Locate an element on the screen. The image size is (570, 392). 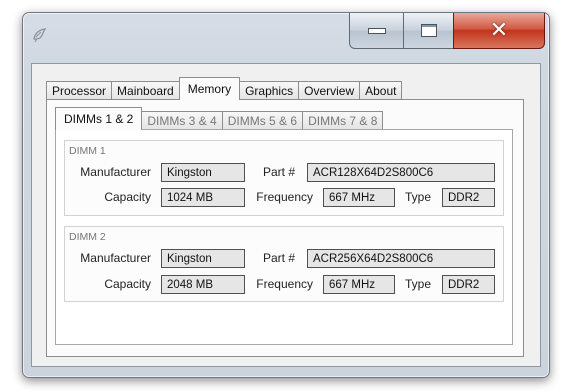
tab-memory: Memory is located at coordinates (209, 88).